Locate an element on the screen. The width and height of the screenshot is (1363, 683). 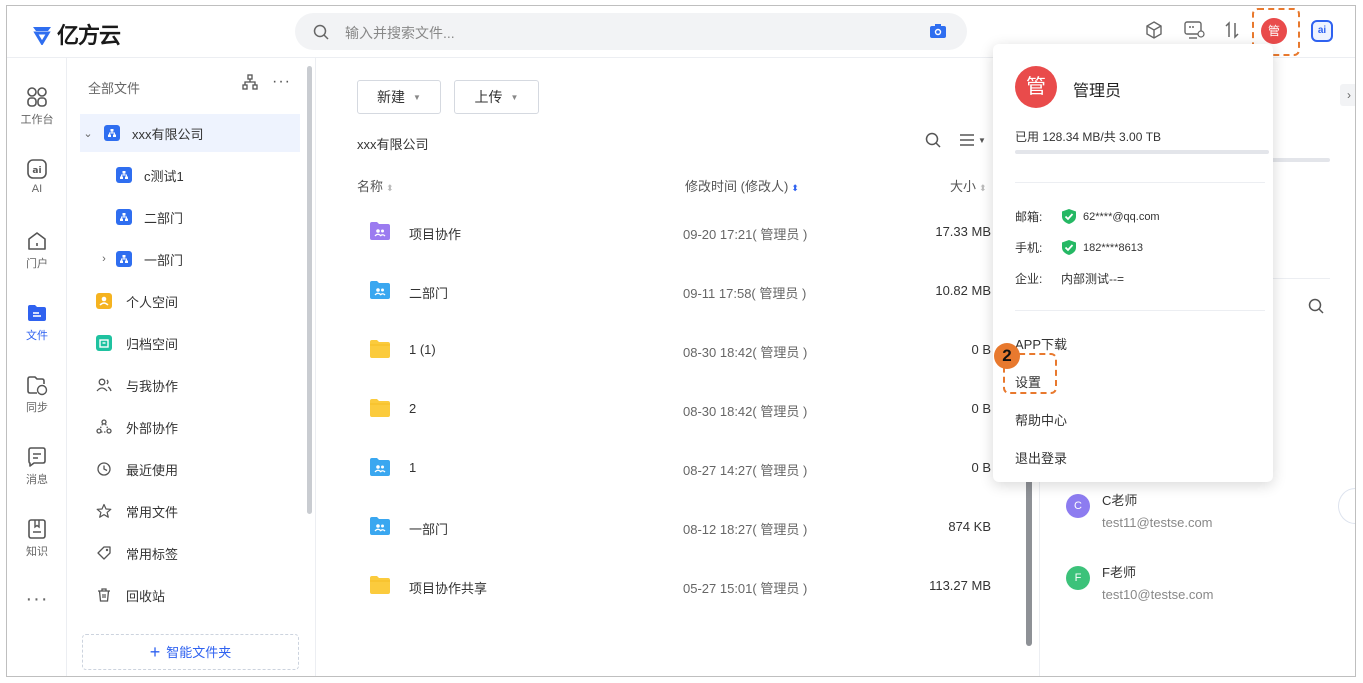
column-header-modified: 修改时间 (修改人) ⬍ is located at coordinates (742, 185).